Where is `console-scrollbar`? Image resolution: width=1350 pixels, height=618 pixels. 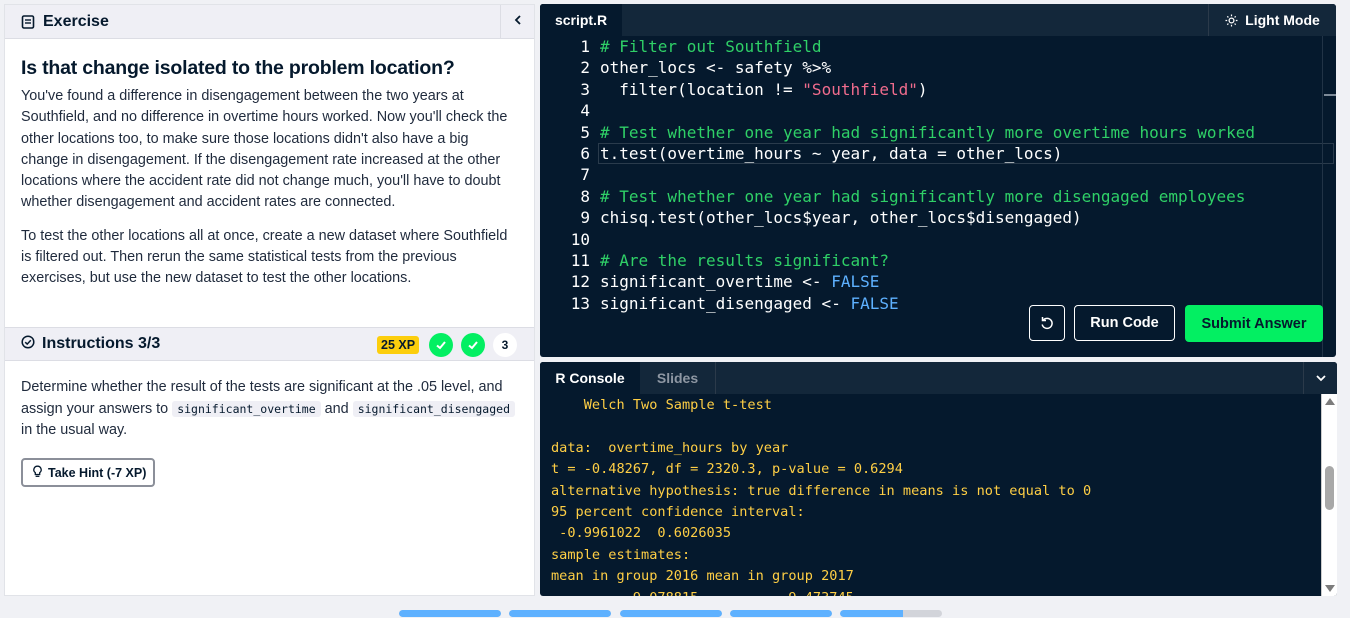 console-scrollbar is located at coordinates (1329, 495).